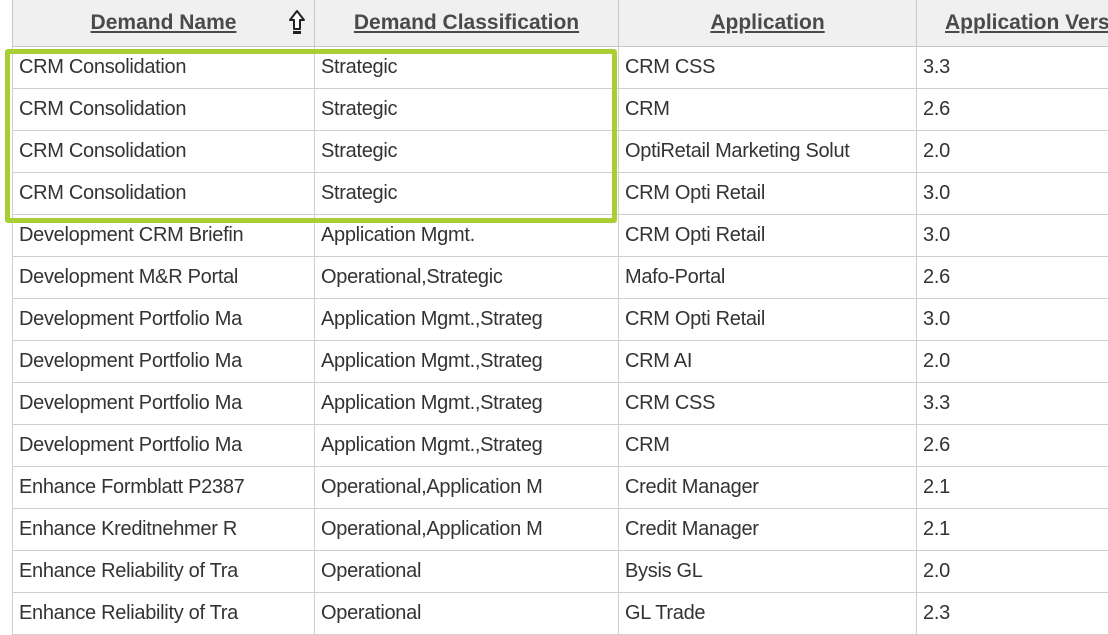 The width and height of the screenshot is (1108, 635). What do you see at coordinates (163, 487) in the screenshot?
I see `cell-demand-name: Enhance Formblatt P2387` at bounding box center [163, 487].